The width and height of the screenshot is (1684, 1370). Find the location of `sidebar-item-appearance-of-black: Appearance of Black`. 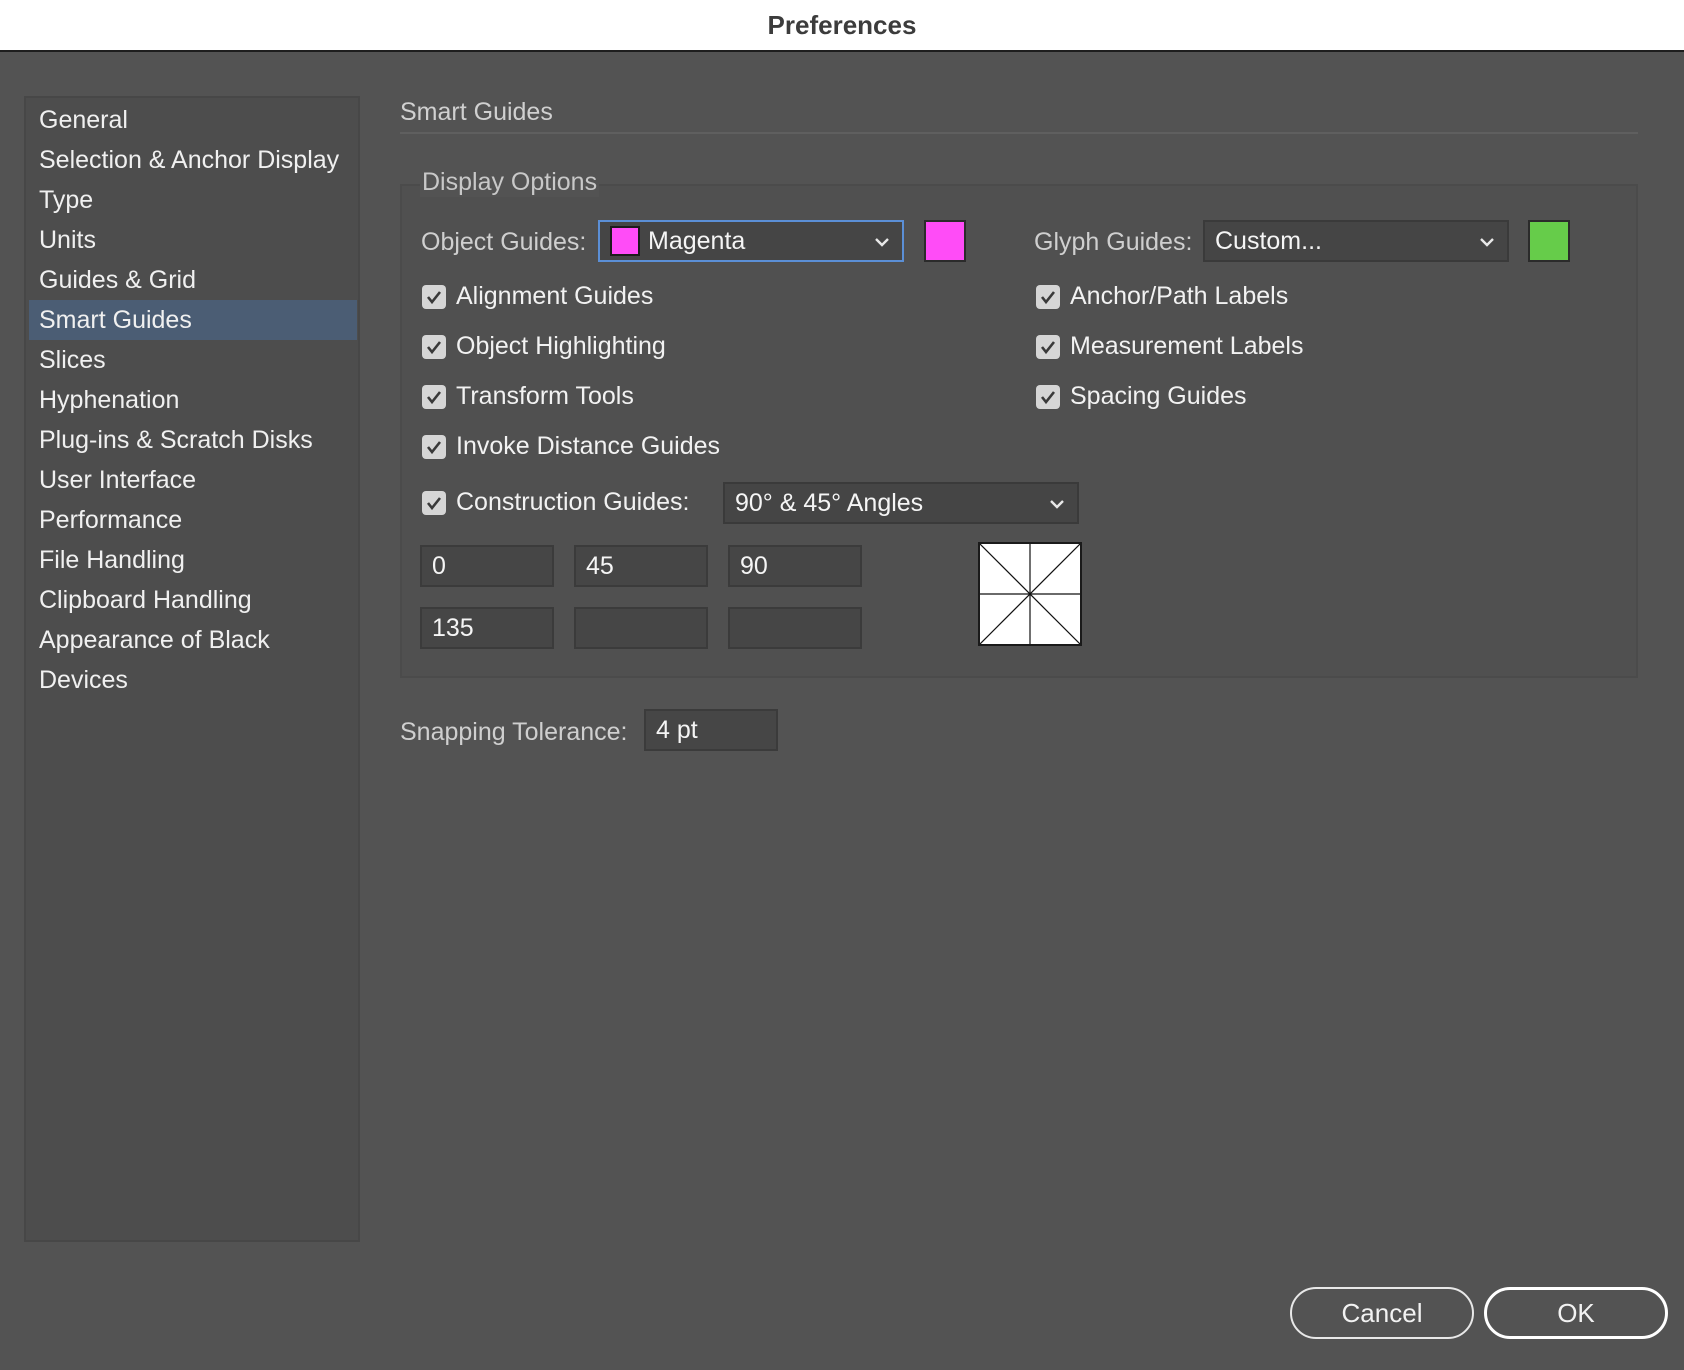

sidebar-item-appearance-of-black: Appearance of Black is located at coordinates (193, 640).